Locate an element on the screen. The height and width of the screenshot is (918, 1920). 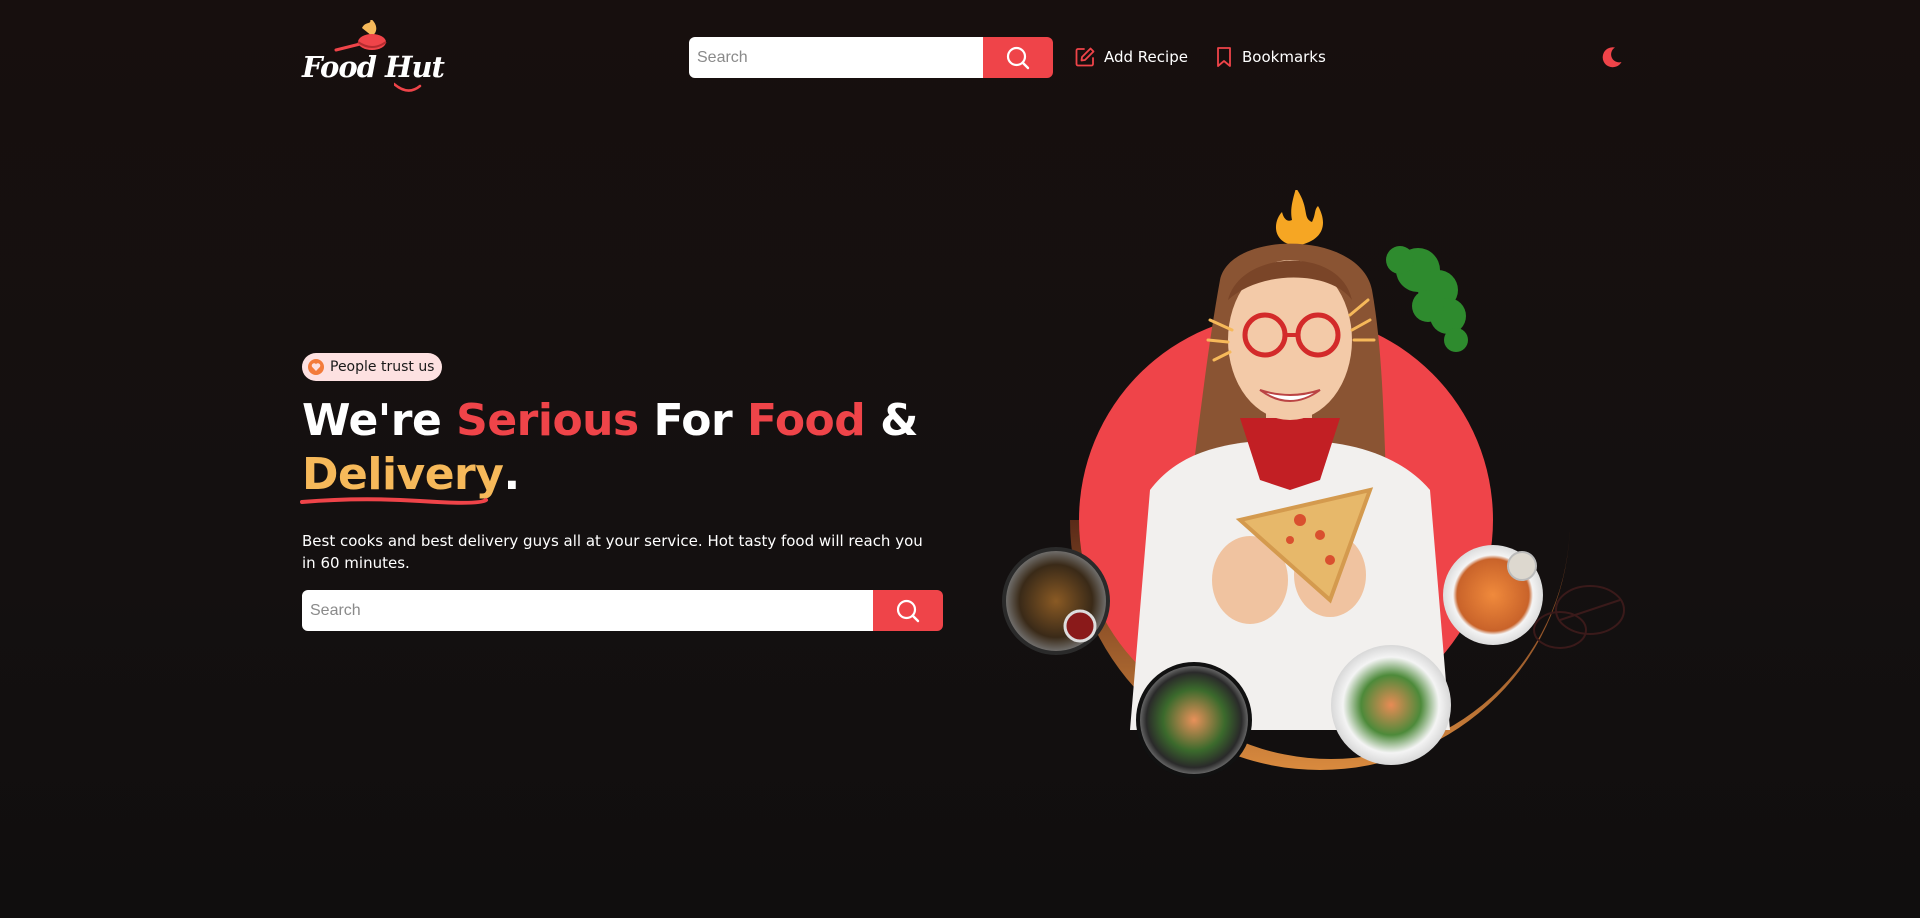
food-hut-logo: Food Hut is located at coordinates (373, 58).